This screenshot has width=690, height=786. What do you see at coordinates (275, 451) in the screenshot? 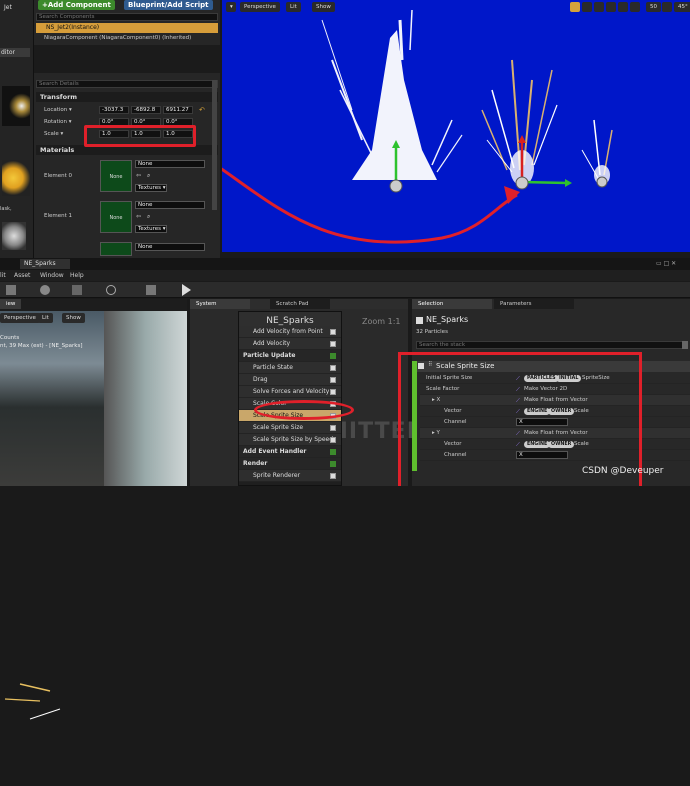
I see `stack-row-label: Add Event Handler` at bounding box center [275, 451].